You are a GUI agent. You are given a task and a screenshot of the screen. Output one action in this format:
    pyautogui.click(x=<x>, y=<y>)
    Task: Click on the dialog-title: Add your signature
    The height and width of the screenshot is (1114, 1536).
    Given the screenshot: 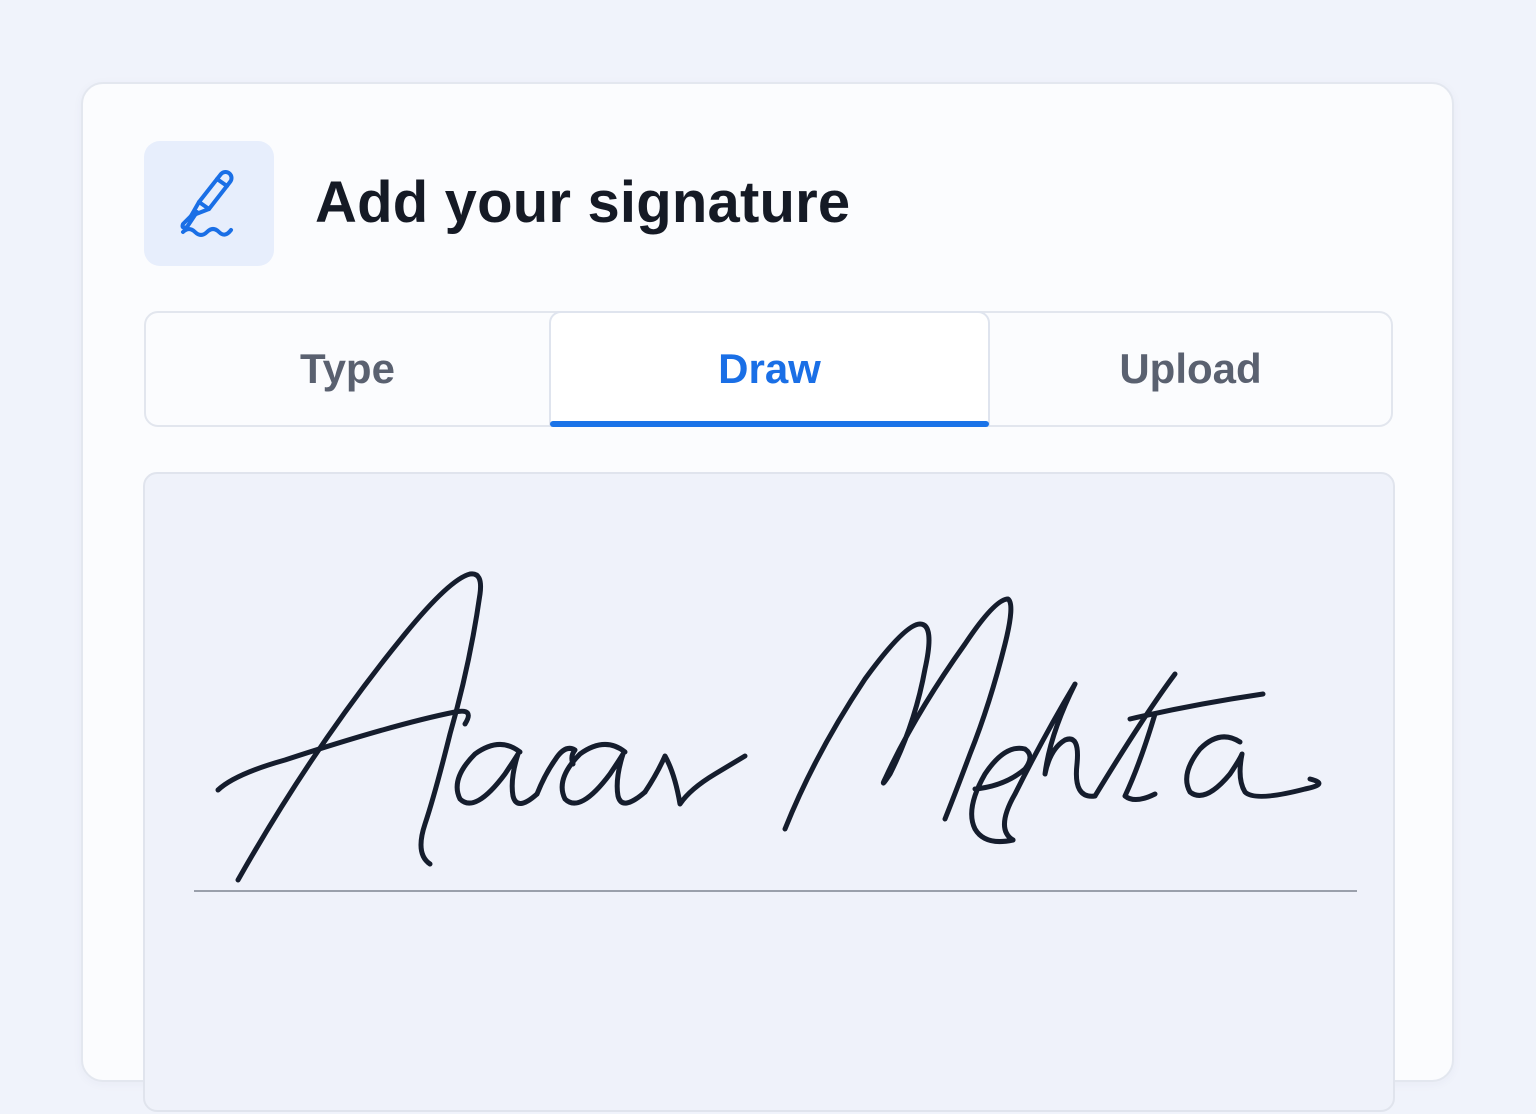 What is the action you would take?
    pyautogui.click(x=583, y=202)
    